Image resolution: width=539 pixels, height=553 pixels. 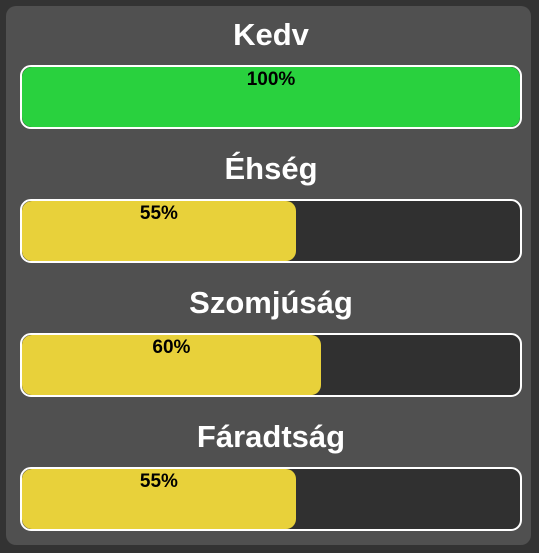 I want to click on stat-title: Éhség, so click(x=271, y=168).